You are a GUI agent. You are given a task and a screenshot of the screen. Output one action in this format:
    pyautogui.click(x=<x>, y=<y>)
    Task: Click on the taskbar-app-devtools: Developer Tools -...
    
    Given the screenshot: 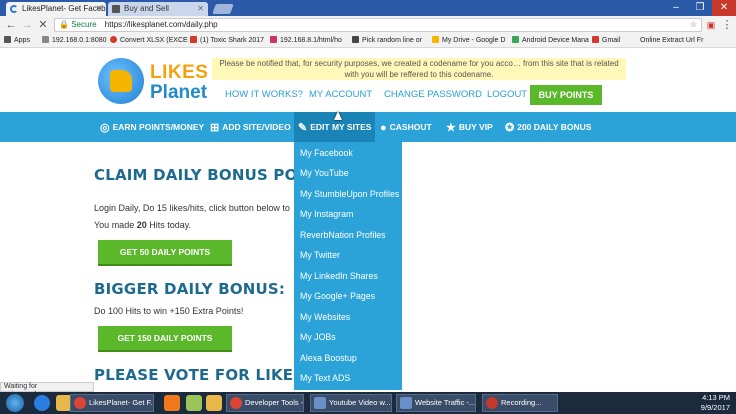 What is the action you would take?
    pyautogui.click(x=265, y=403)
    